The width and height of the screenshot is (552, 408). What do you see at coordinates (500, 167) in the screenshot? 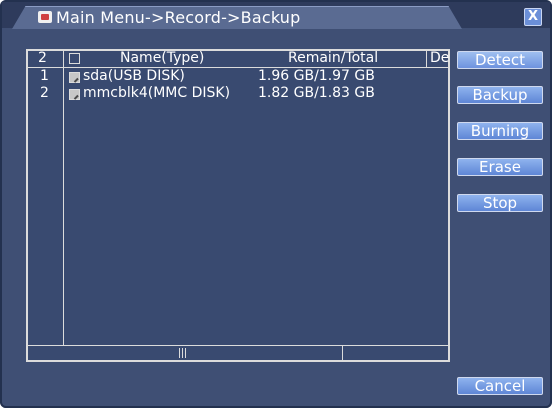
I see `erase-button: Erase` at bounding box center [500, 167].